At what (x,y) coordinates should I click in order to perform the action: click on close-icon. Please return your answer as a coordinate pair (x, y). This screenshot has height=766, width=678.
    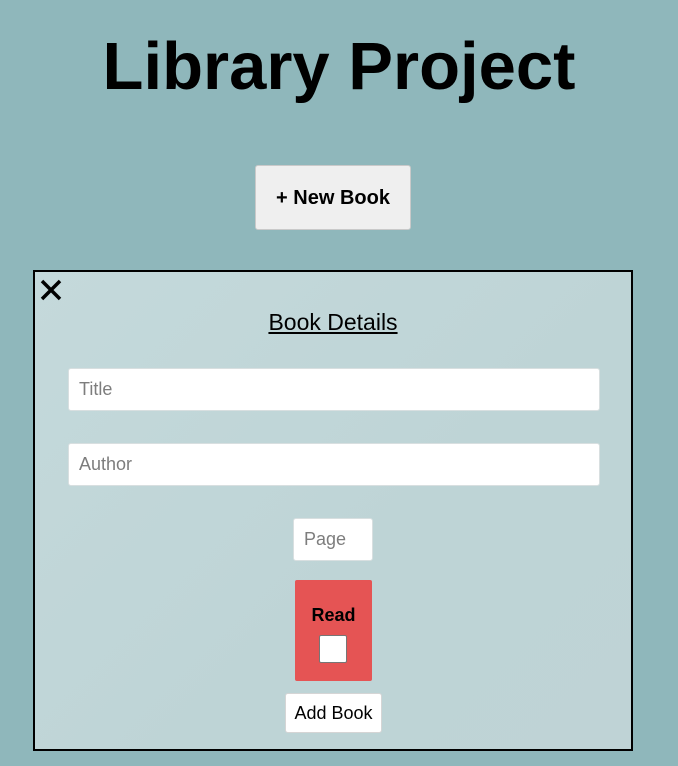
    Looking at the image, I should click on (51, 290).